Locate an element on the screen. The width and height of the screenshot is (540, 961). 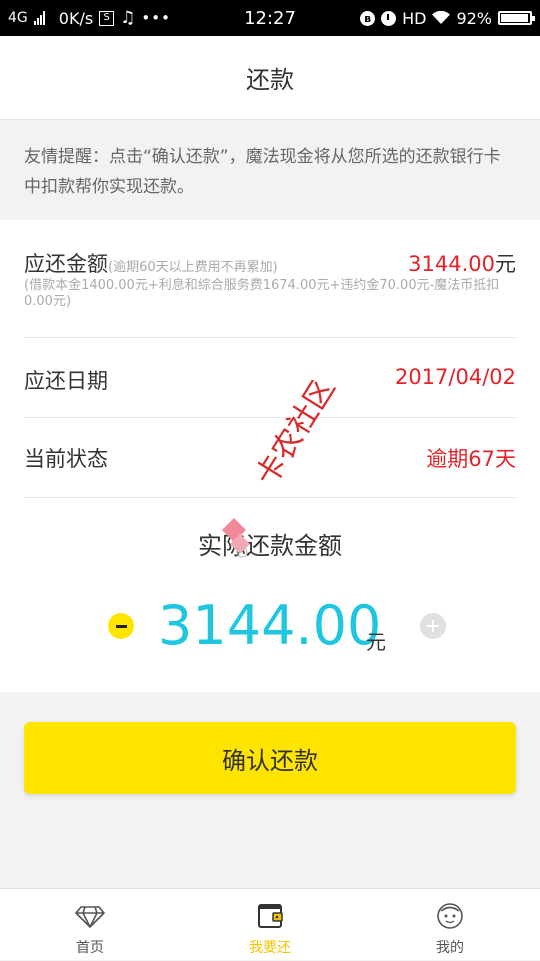
wifi-icon is located at coordinates (441, 17).